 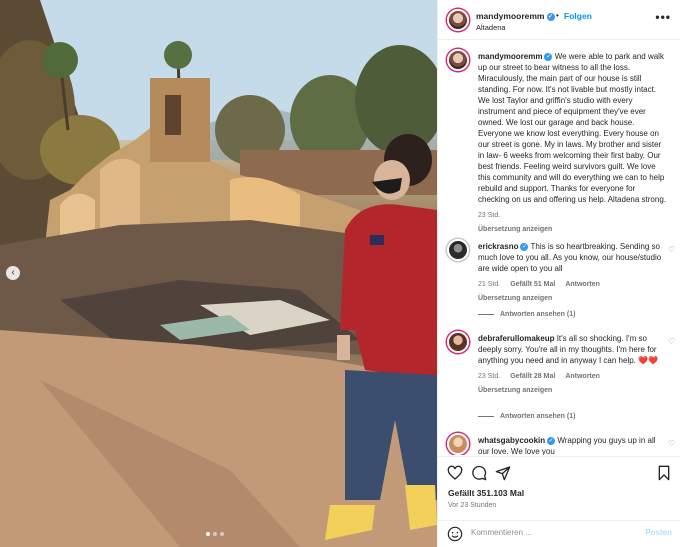 I want to click on post-header: mandymooremm ✓ • Folgen Altadena •••, so click(x=559, y=20).